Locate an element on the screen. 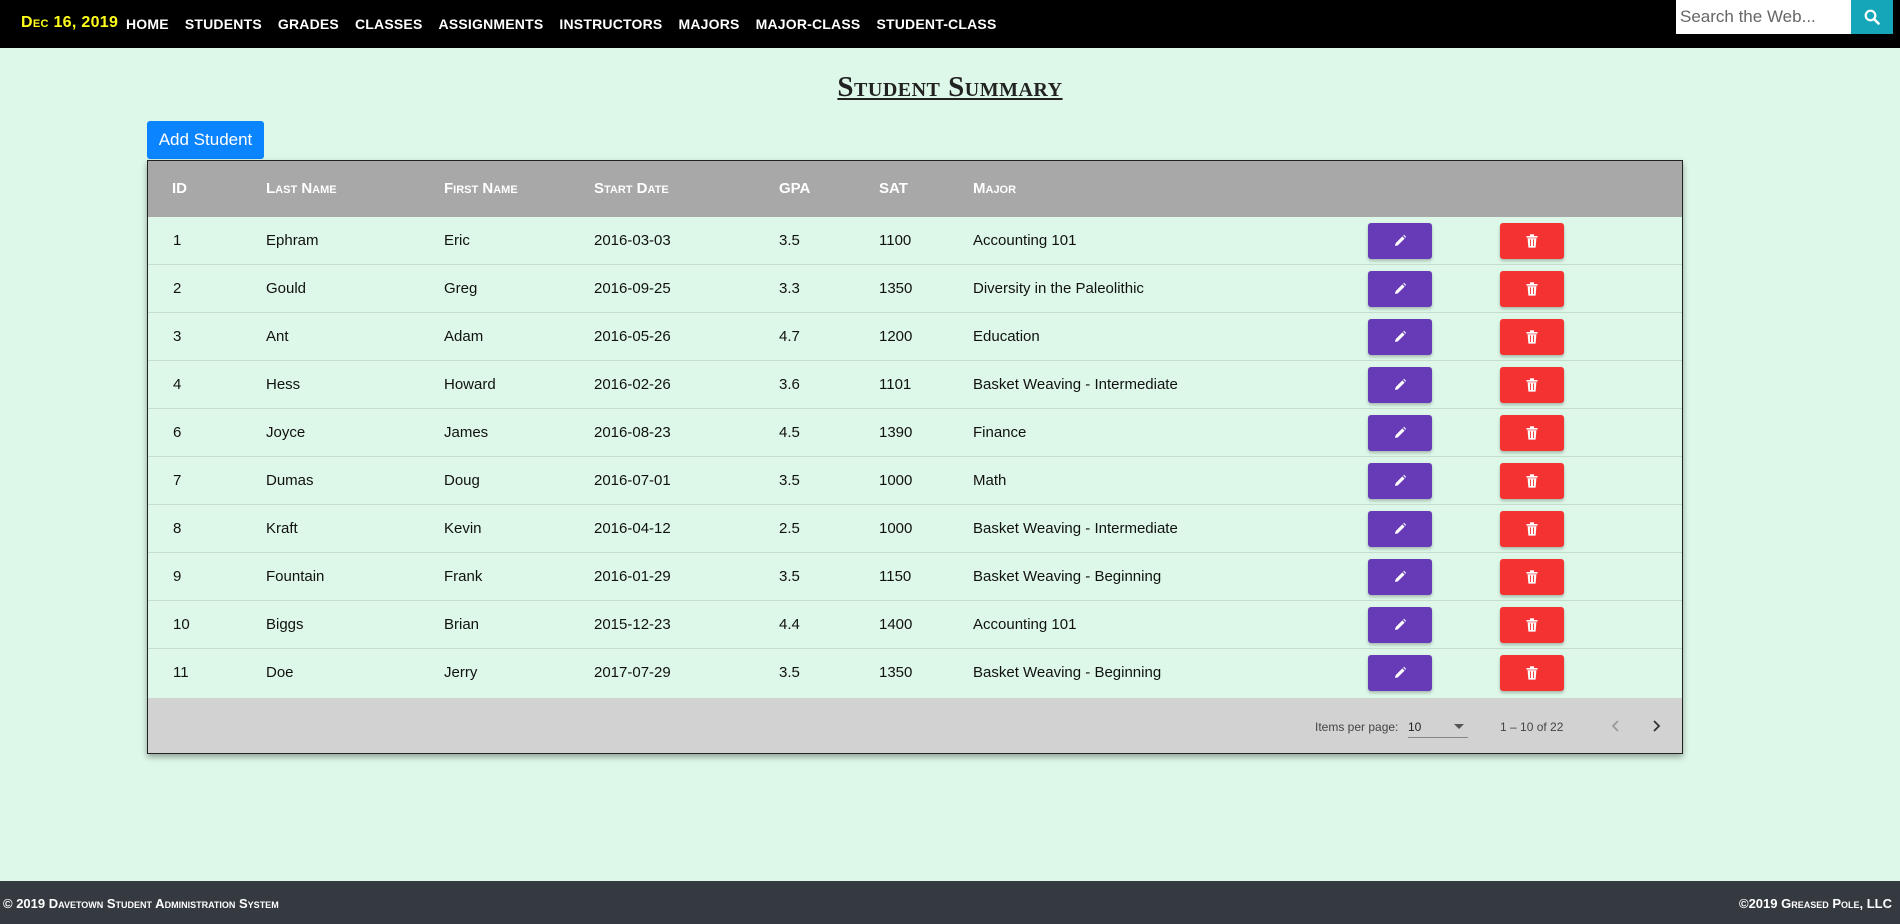  cell-major: Finance is located at coordinates (1000, 432).